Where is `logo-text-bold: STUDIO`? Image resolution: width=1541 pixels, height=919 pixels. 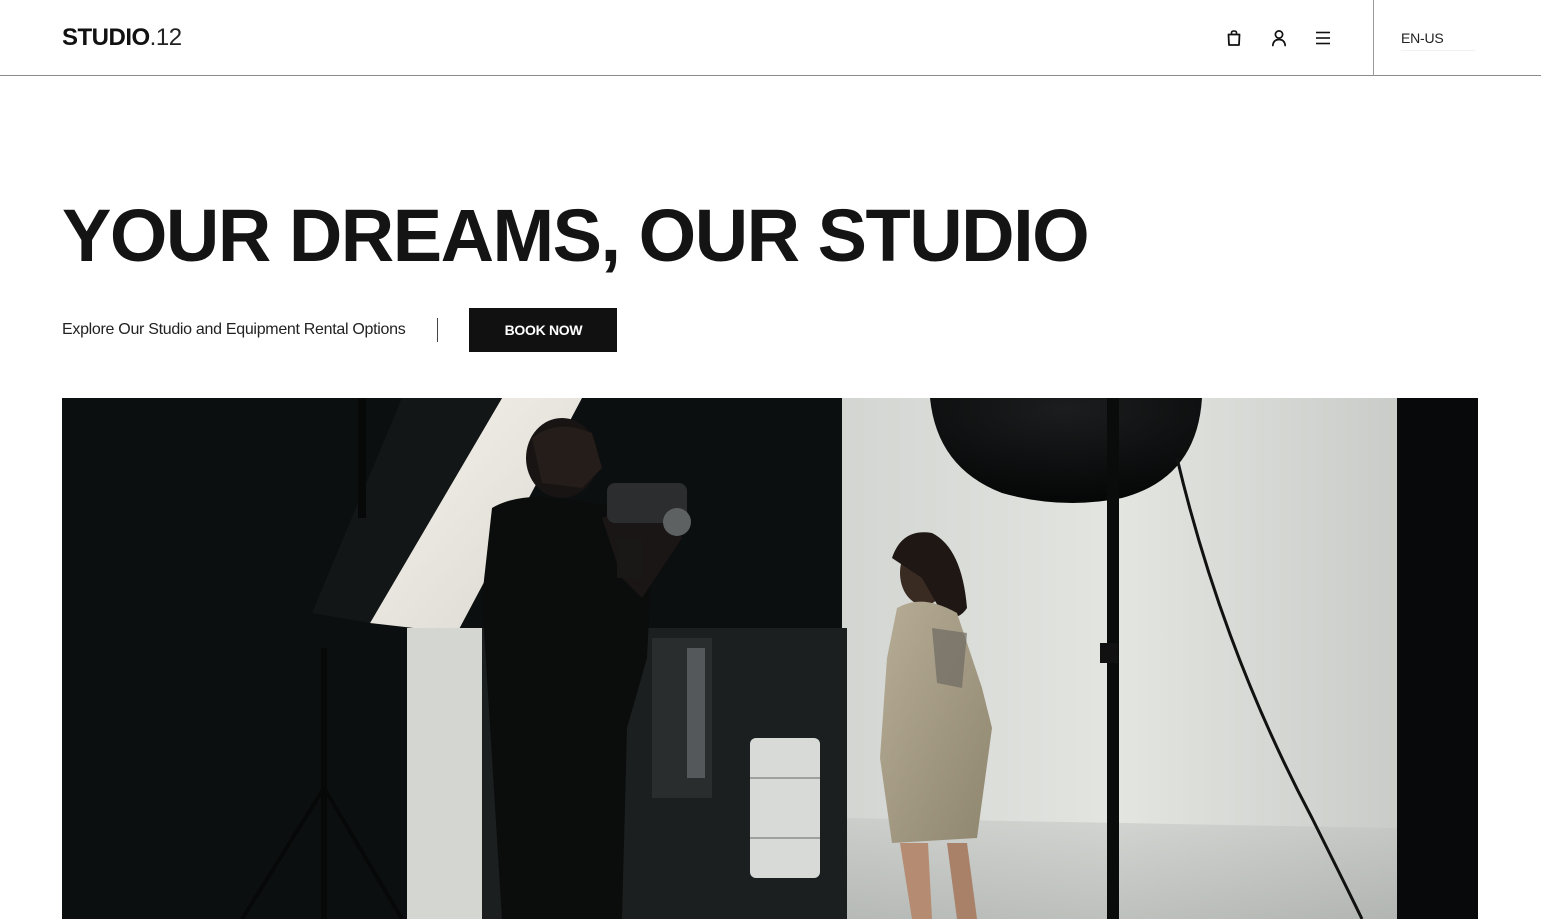
logo-text-bold: STUDIO is located at coordinates (106, 37).